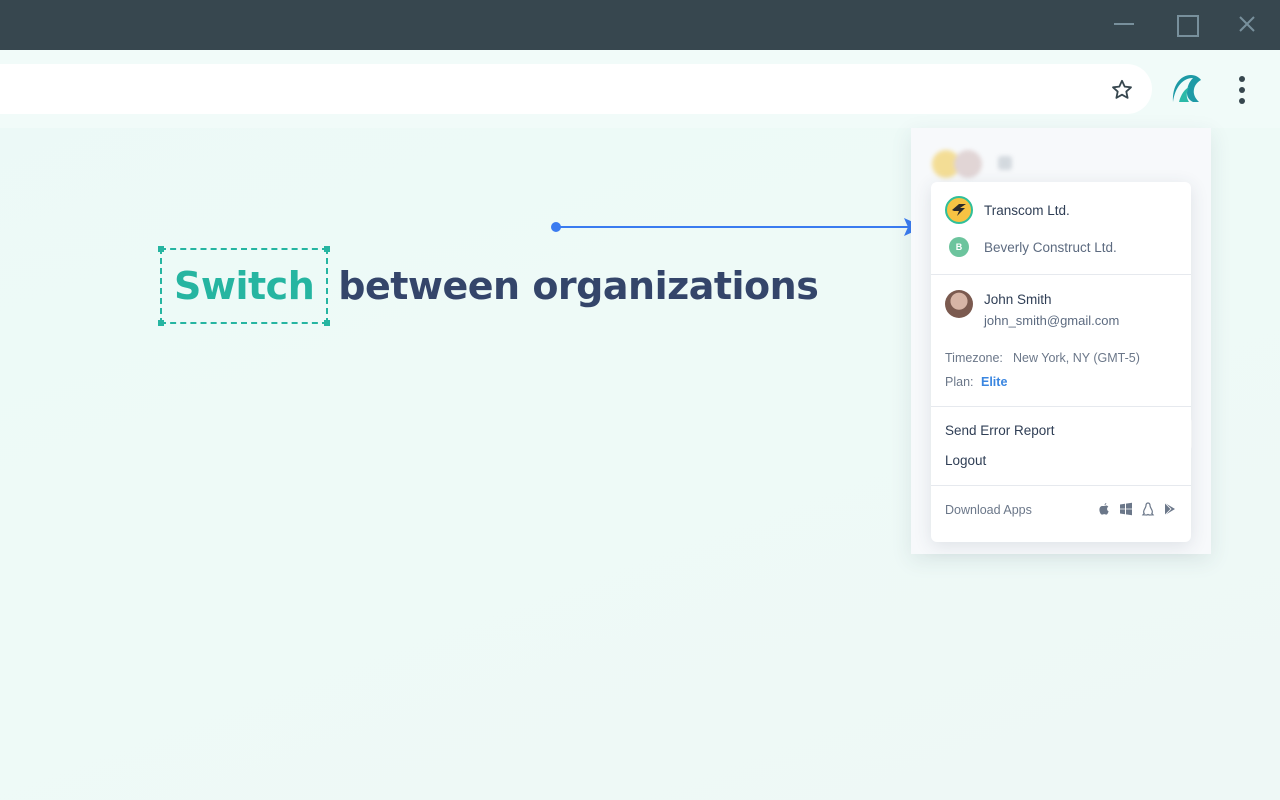  Describe the element at coordinates (1137, 509) in the screenshot. I see `download-apps-icons` at that location.